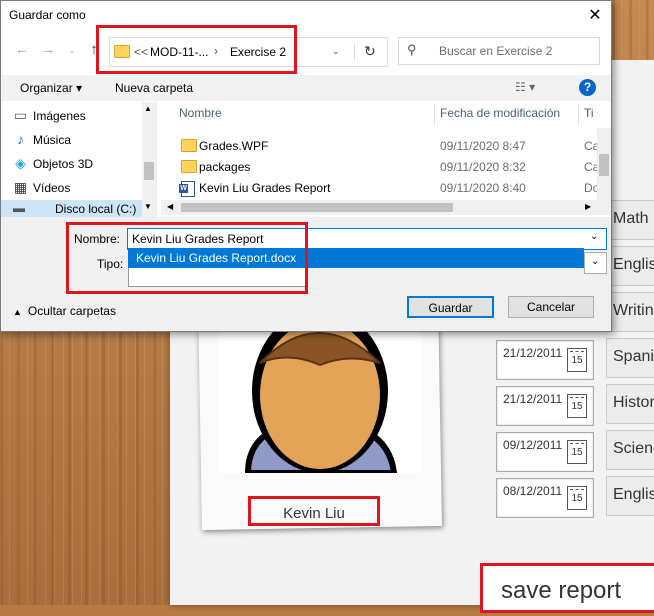 The width and height of the screenshot is (654, 616). What do you see at coordinates (336, 51) in the screenshot?
I see `address-dropdown-icon: ⌄` at bounding box center [336, 51].